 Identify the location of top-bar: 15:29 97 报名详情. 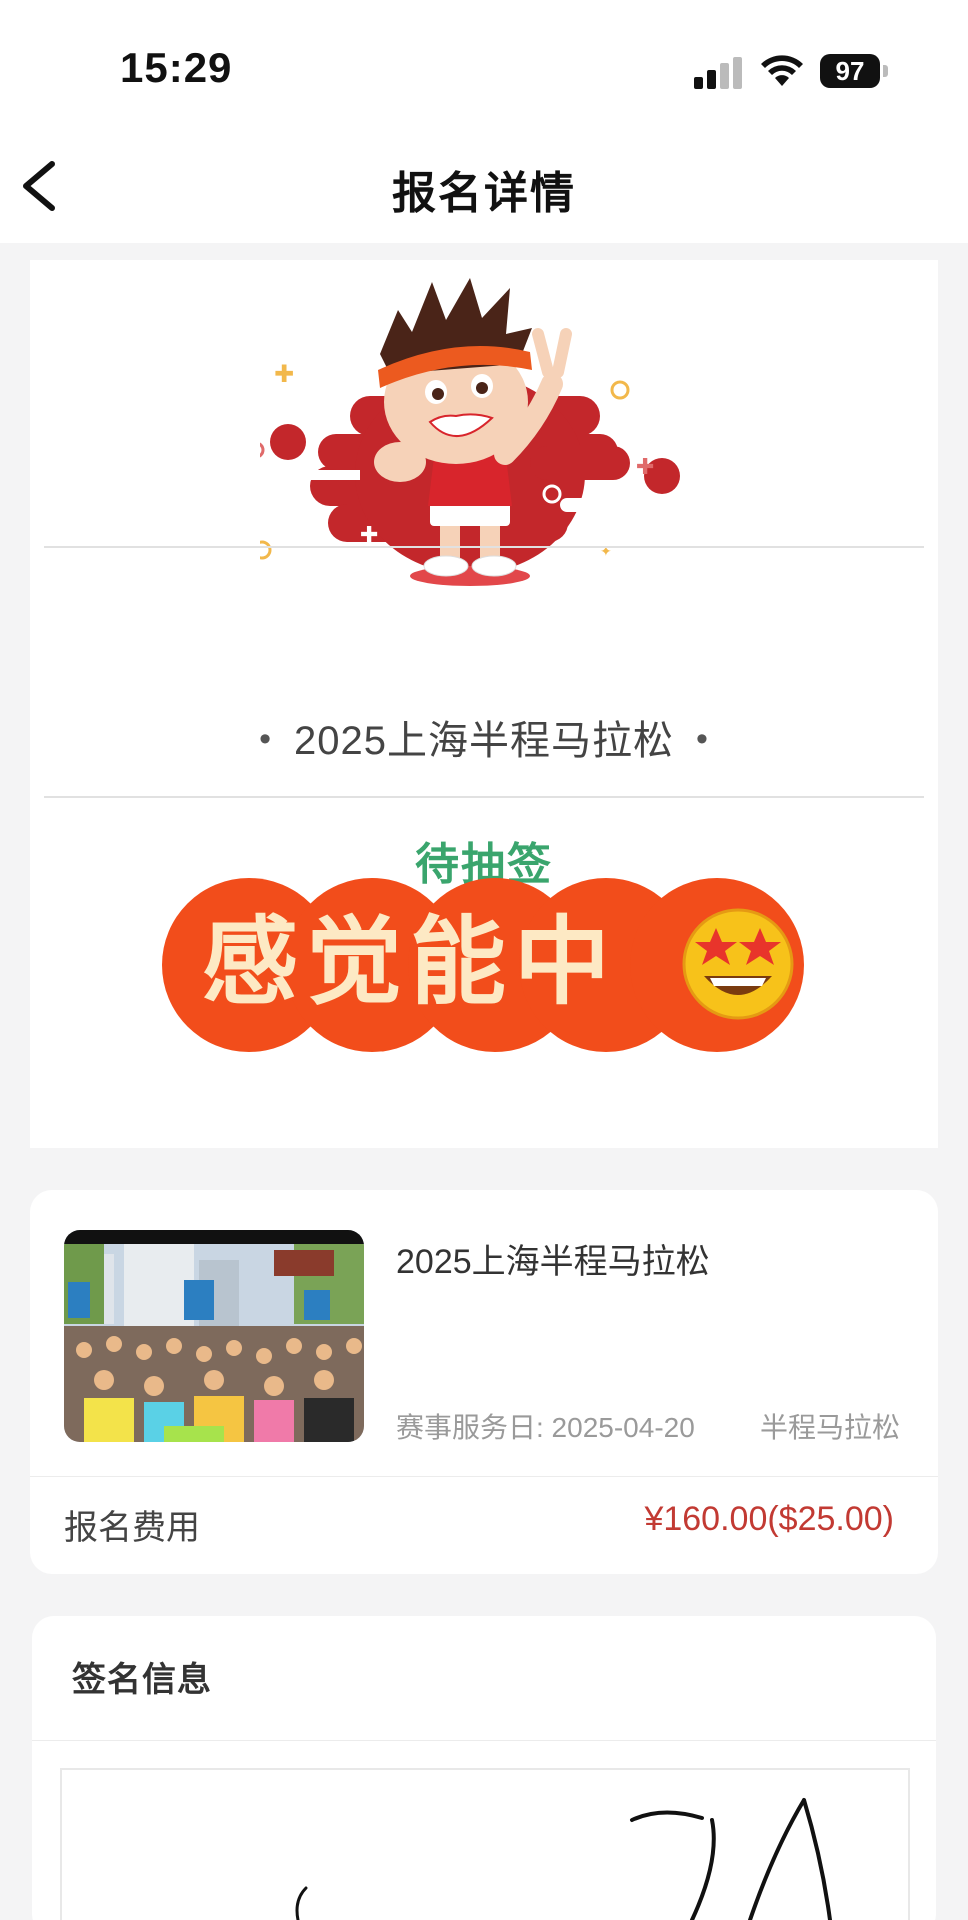
(484, 121).